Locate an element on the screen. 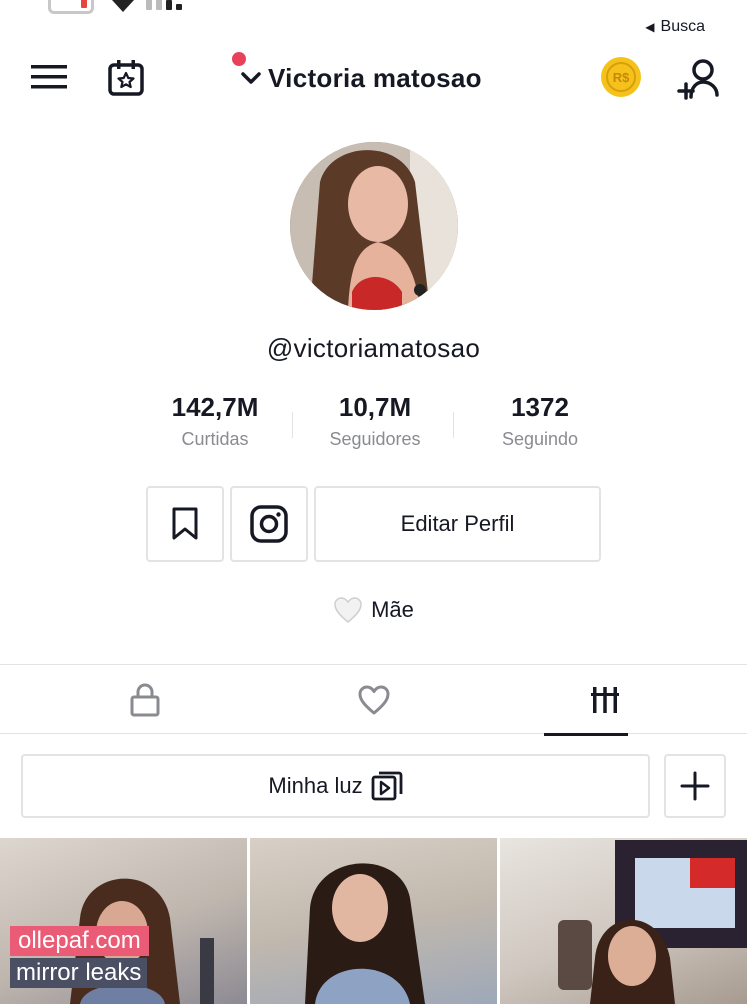 The image size is (747, 1004). instagram-icon is located at coordinates (269, 524).